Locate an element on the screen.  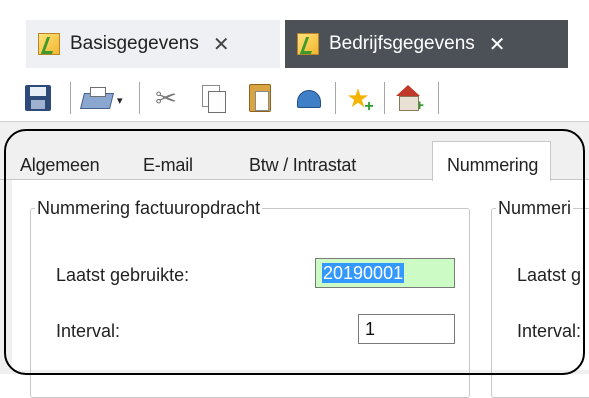
doc-tab-basisgegevens: Basisgegevens ✕ is located at coordinates (153, 44).